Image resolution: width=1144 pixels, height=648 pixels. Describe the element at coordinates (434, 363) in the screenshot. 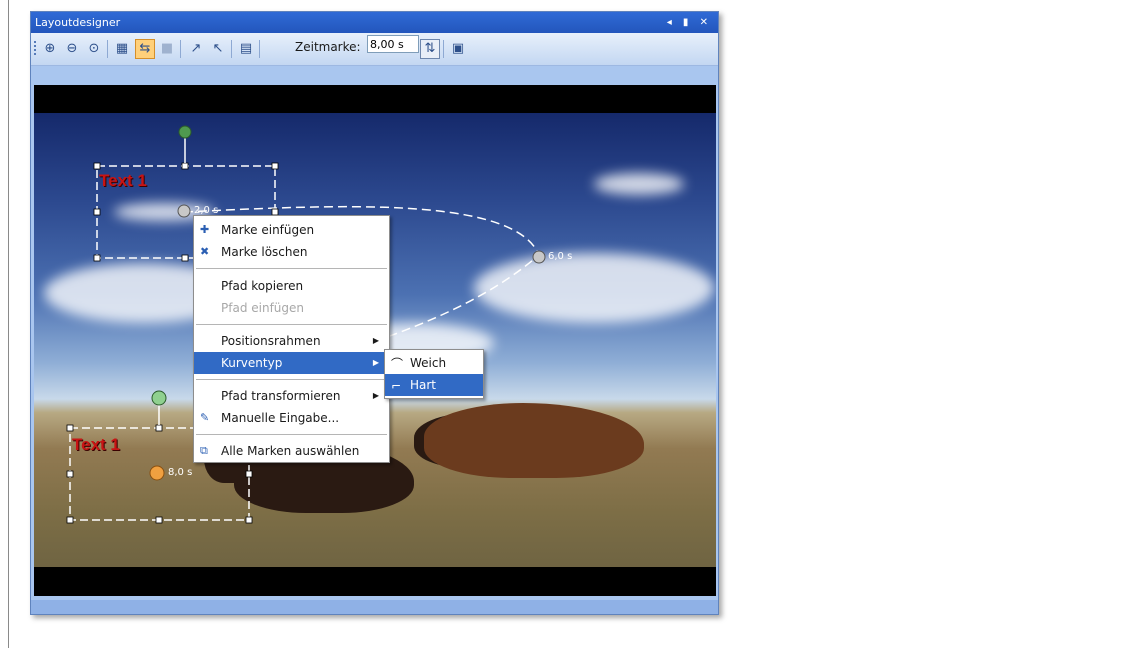

I see `submenu-item-smooth: ⌒ Weich` at that location.